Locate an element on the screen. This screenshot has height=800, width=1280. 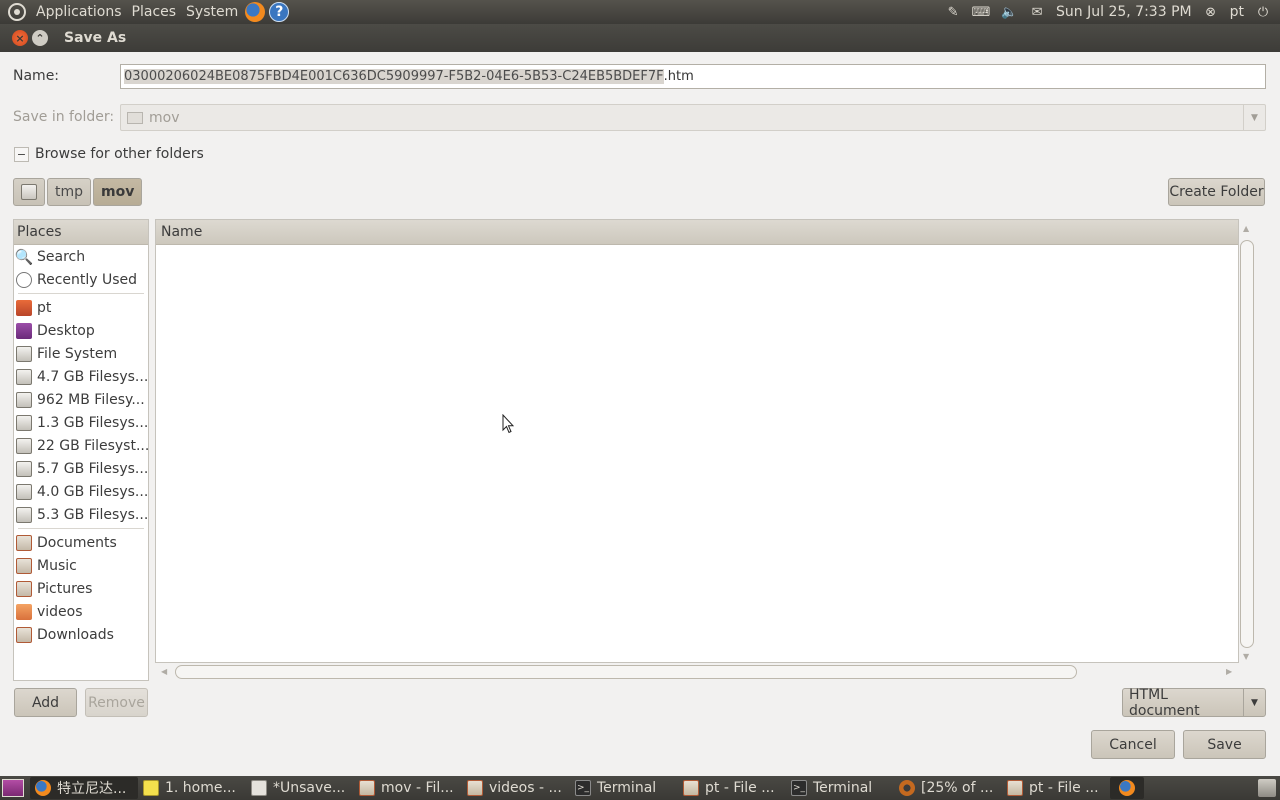
user-status-icon: ⊗ is located at coordinates (1211, 12).